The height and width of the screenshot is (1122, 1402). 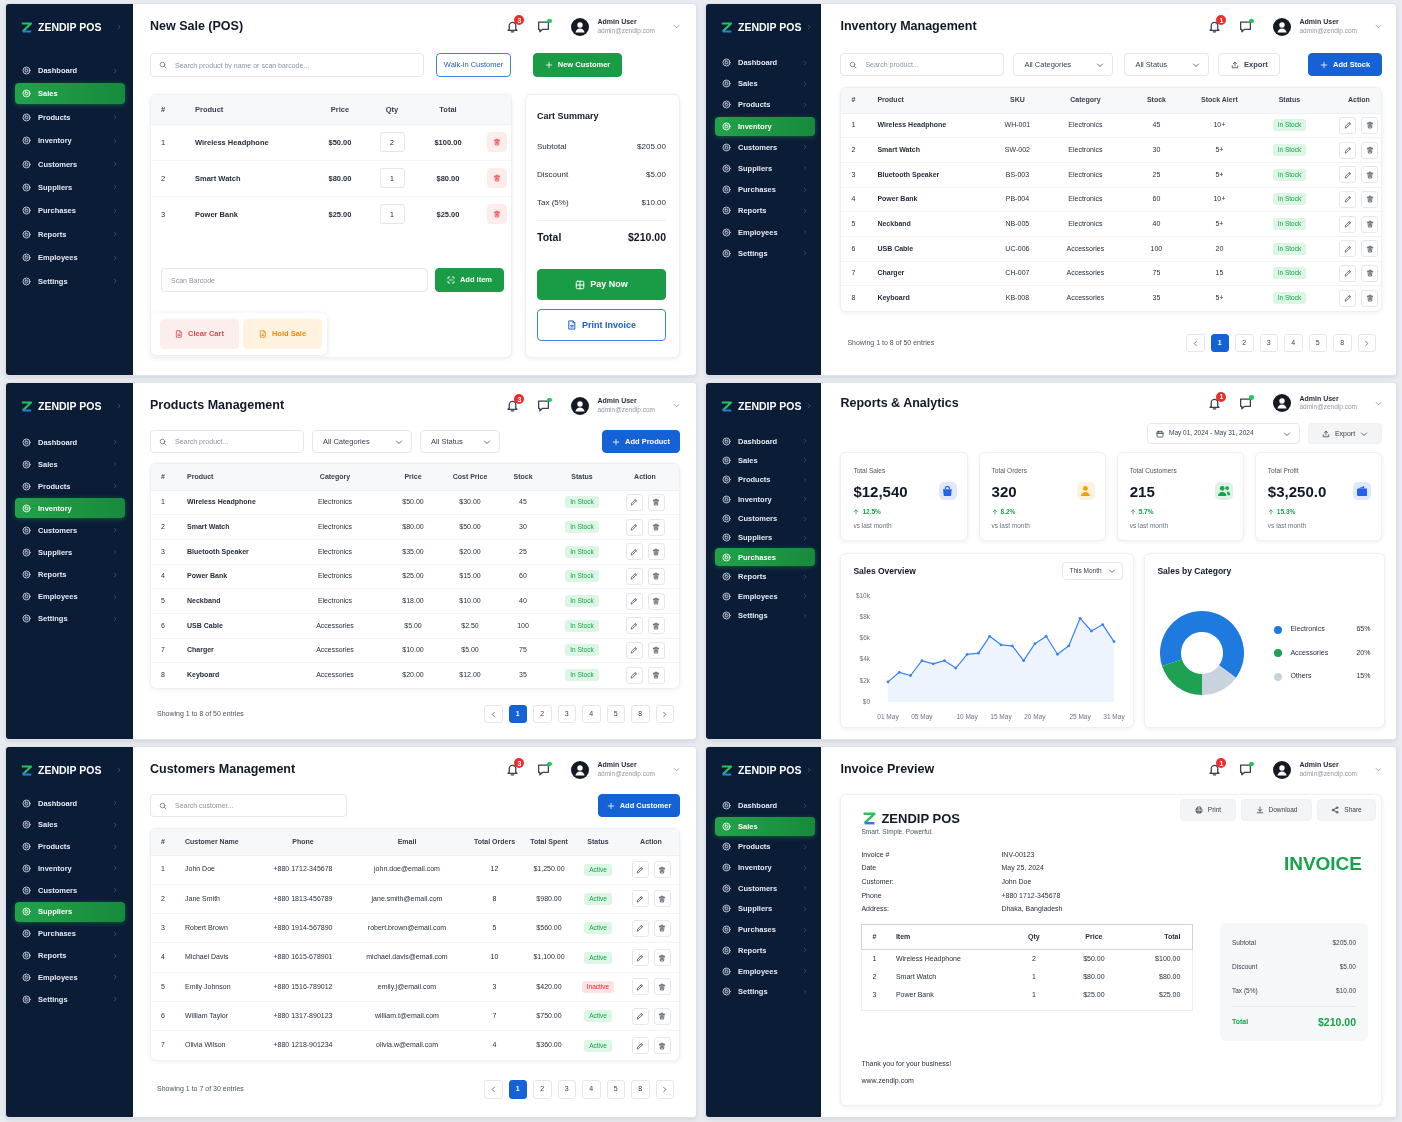 I want to click on stat-value: 320, so click(x=1004, y=491).